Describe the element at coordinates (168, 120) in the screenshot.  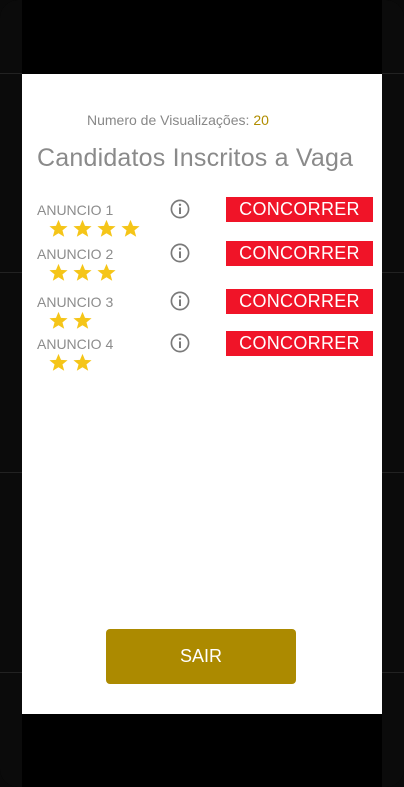
I see `views-label: Numero de Visualizações:` at that location.